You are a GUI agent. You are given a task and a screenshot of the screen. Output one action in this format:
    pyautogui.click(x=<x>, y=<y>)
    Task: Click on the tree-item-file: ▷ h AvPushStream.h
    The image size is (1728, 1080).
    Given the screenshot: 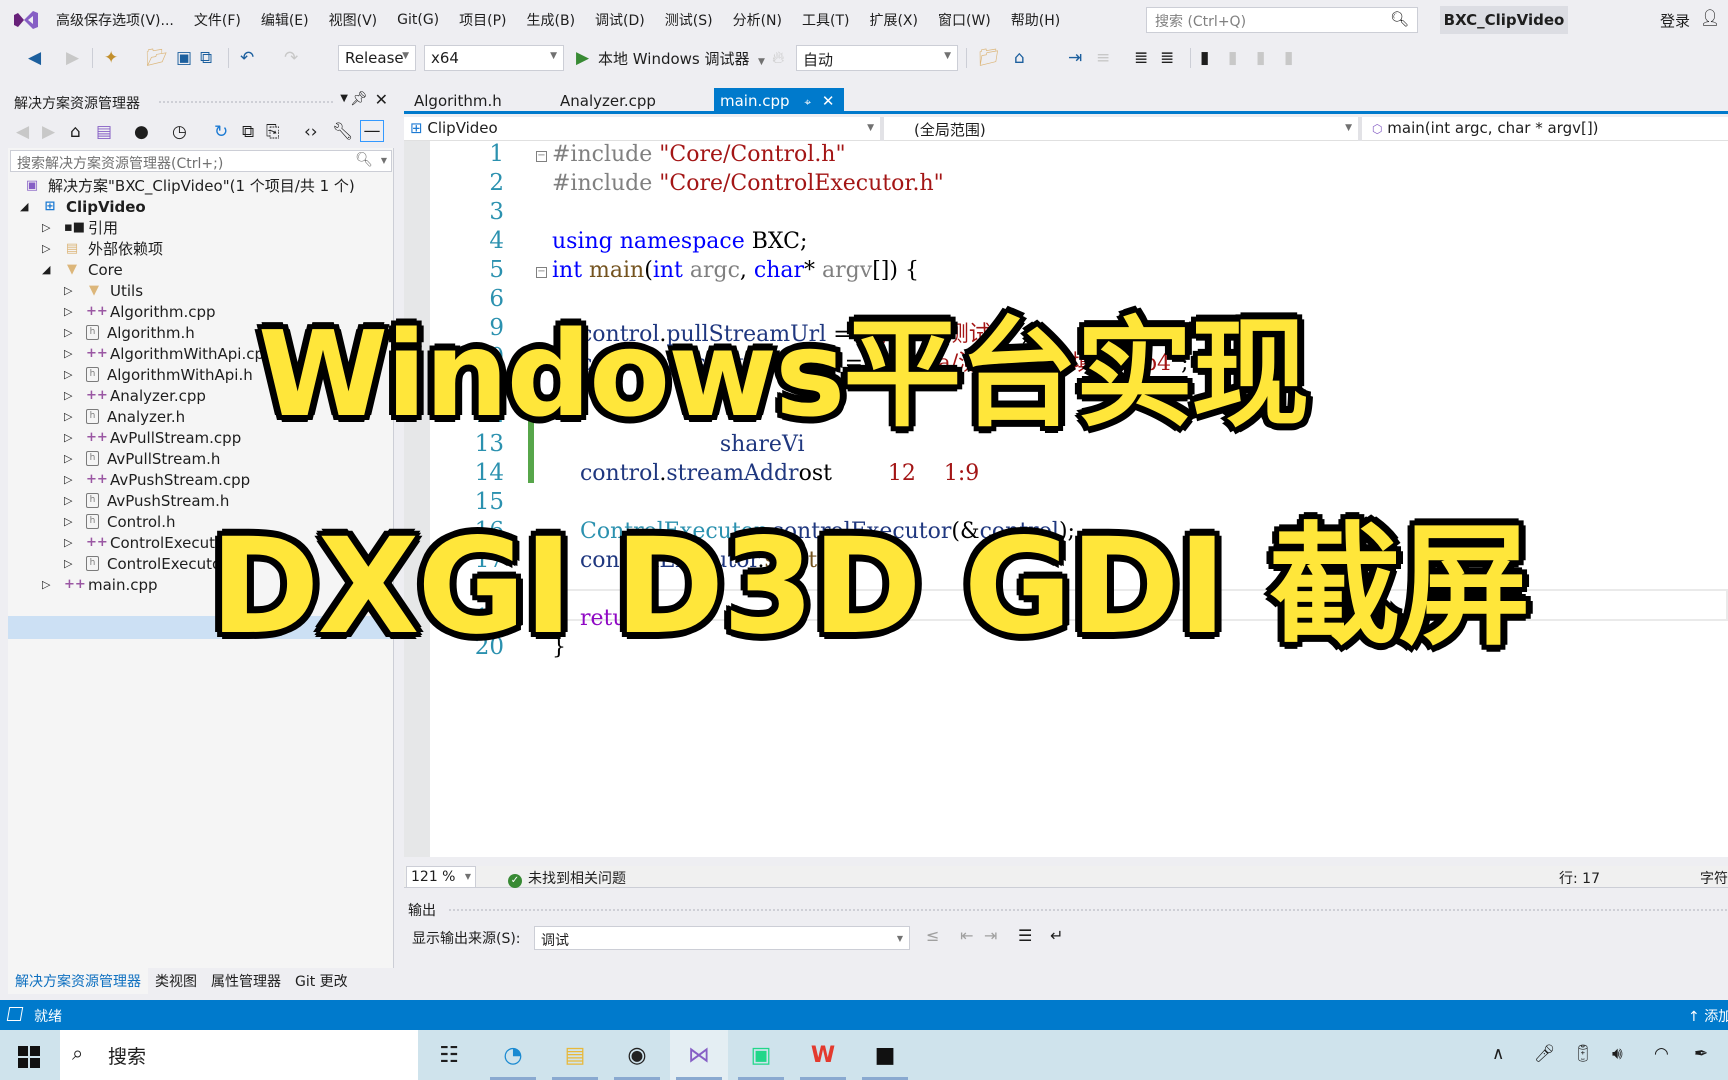 What is the action you would take?
    pyautogui.click(x=146, y=500)
    